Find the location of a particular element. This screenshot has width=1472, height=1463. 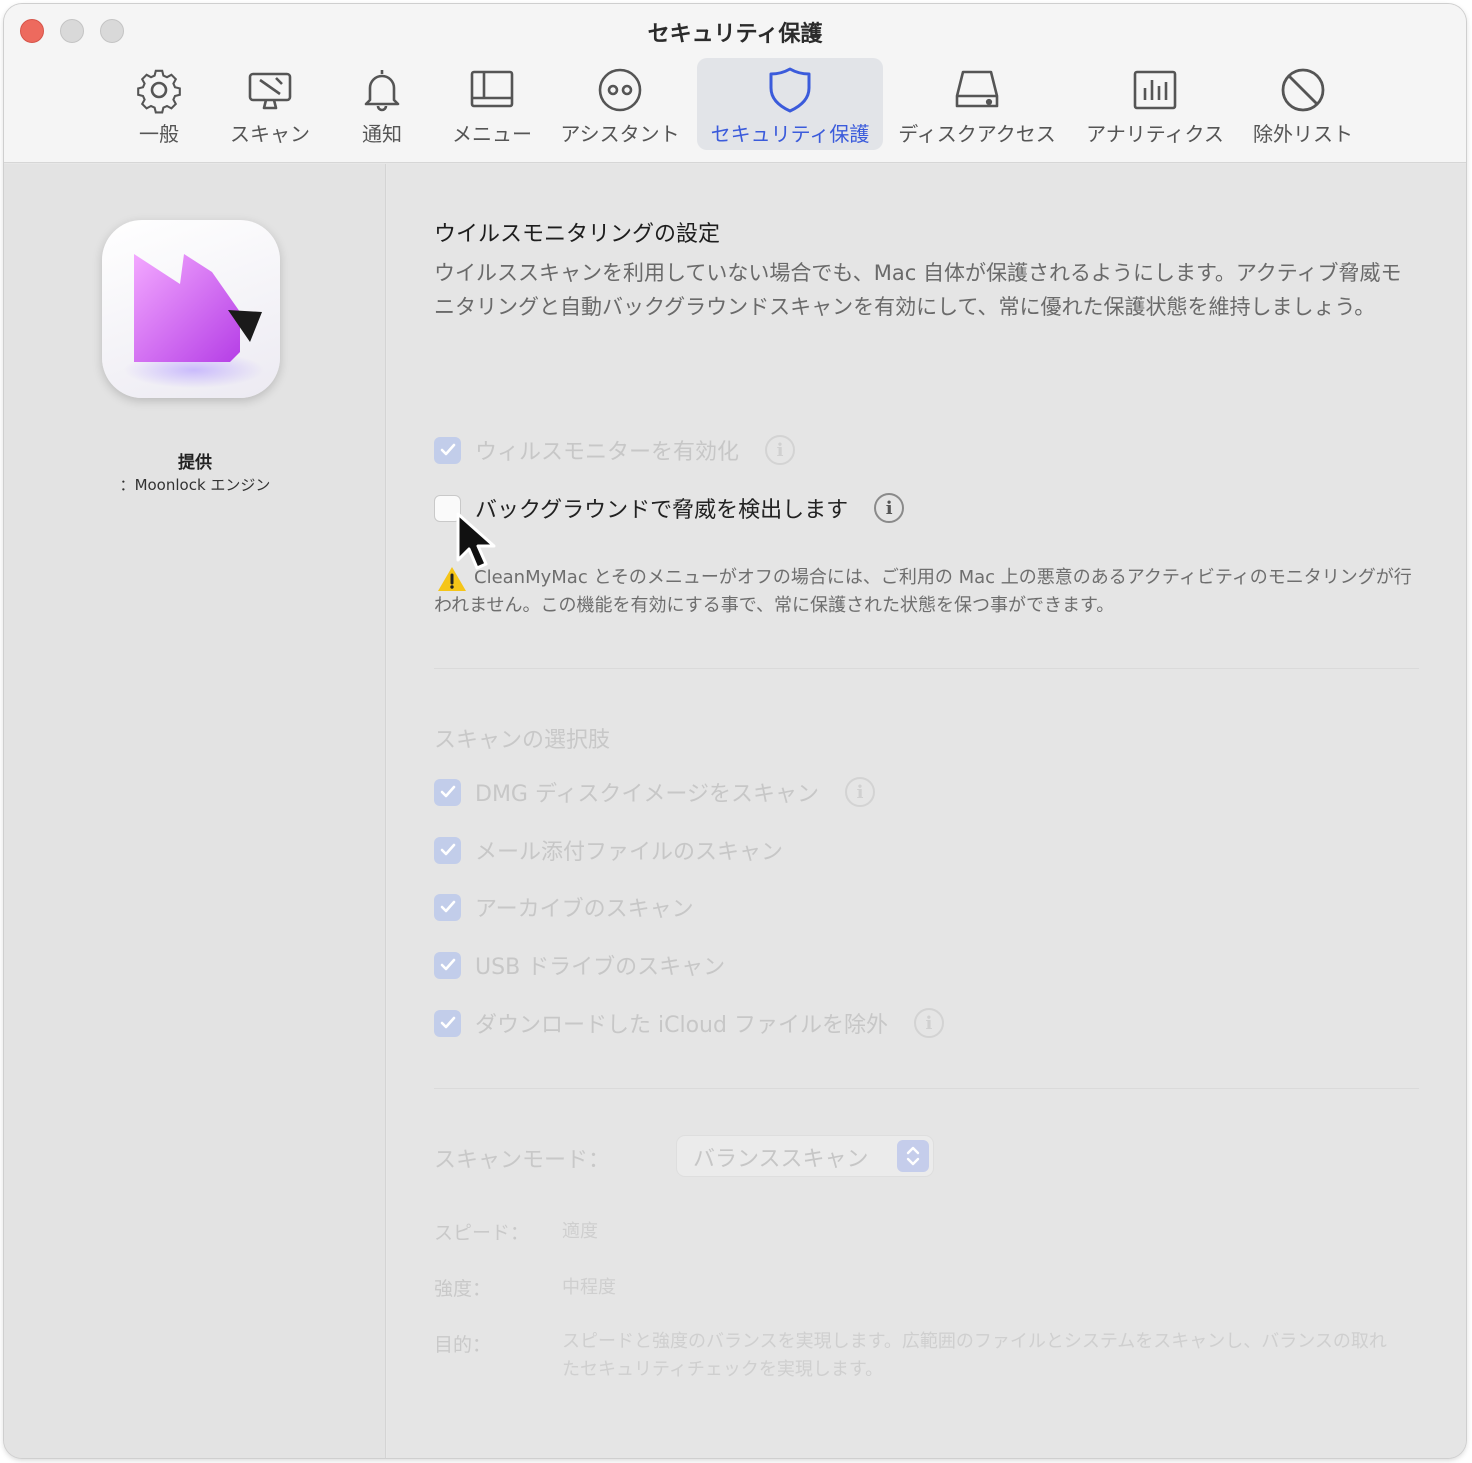

scan-archives-checkbox is located at coordinates (447, 907).